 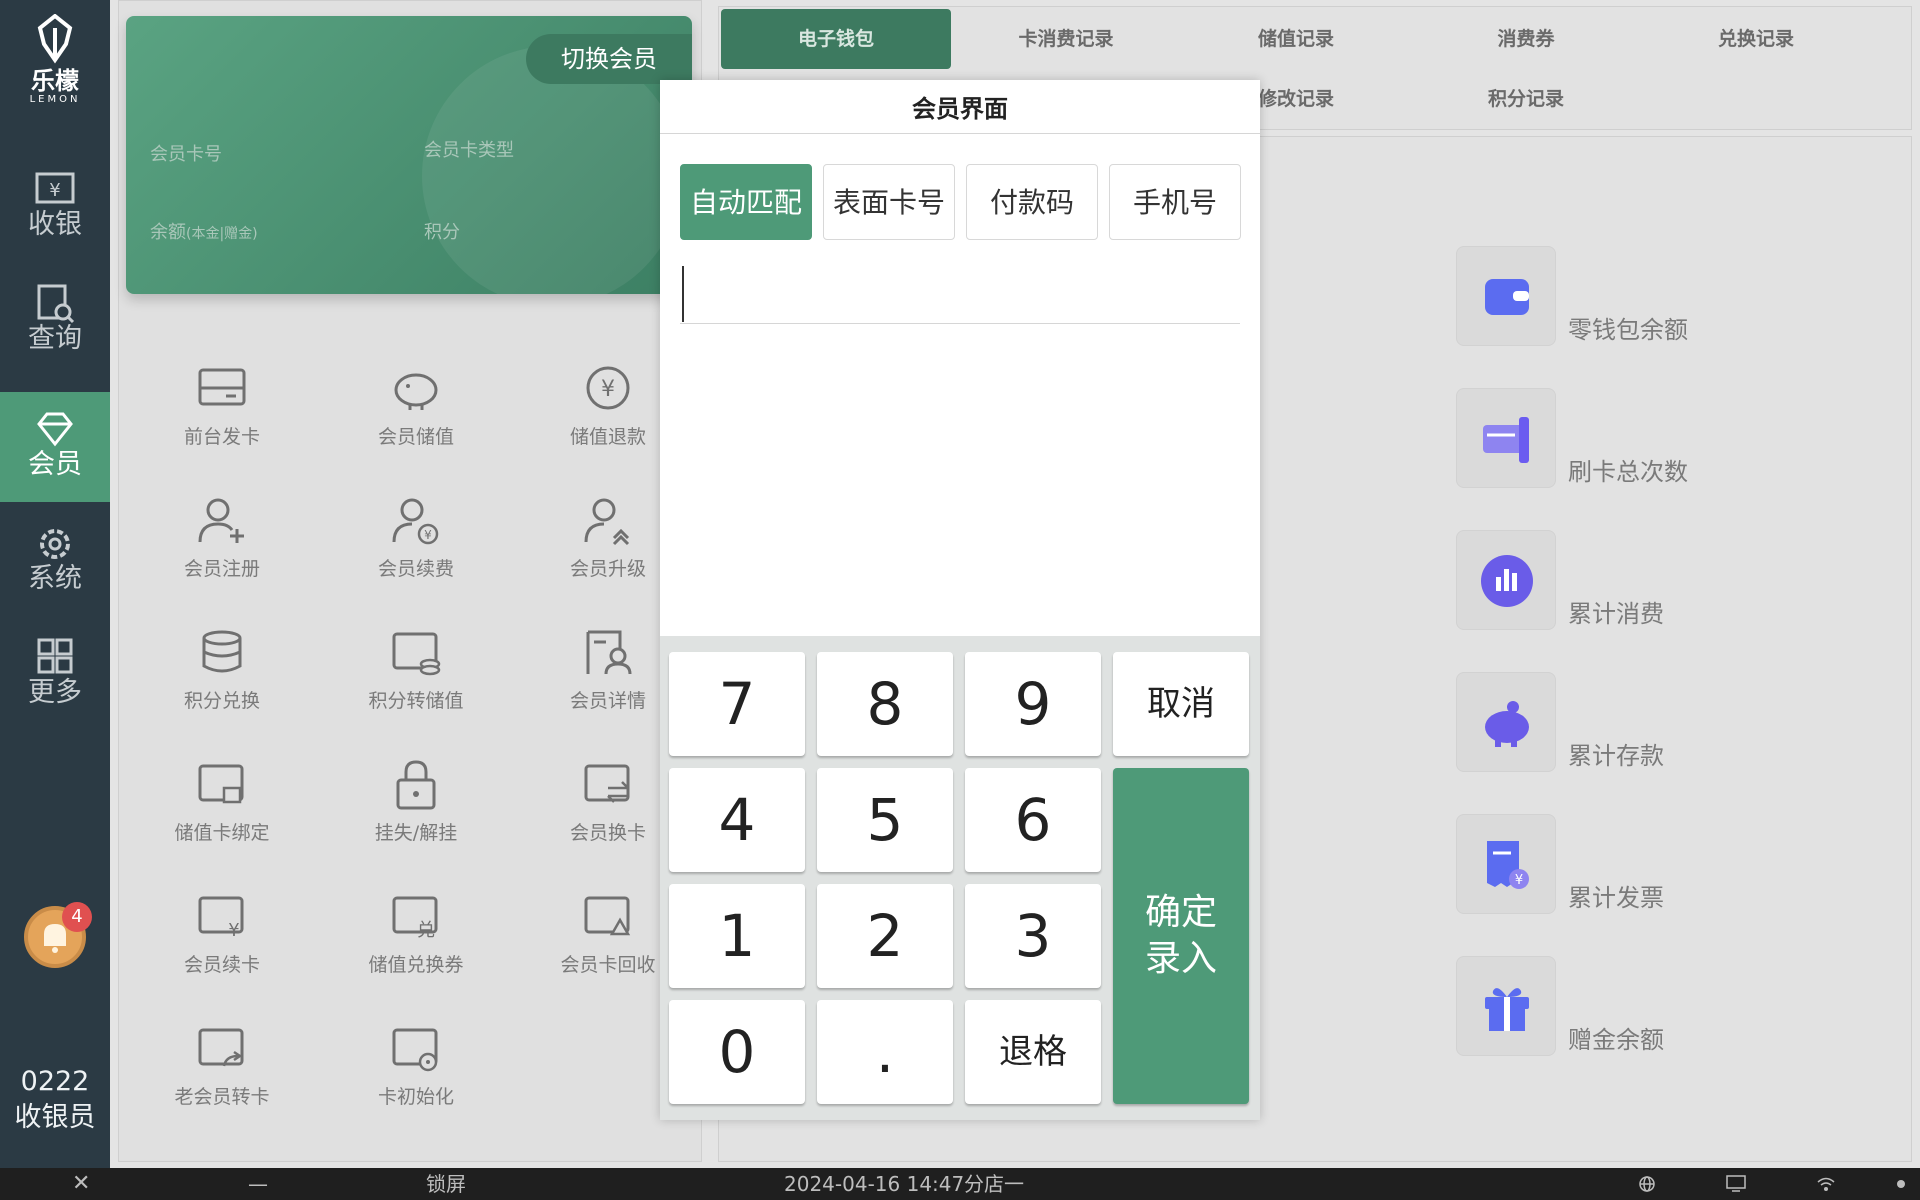 I want to click on datetime: 2024-04-16 14:47, so click(x=874, y=1184).